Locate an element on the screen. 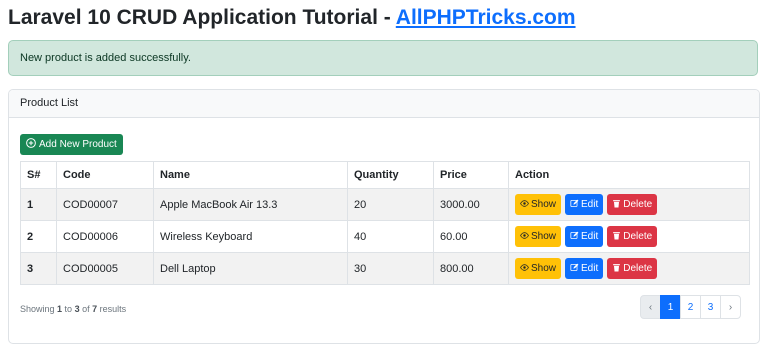 This screenshot has width=768, height=352. add-product-label: Add New Product is located at coordinates (78, 144).